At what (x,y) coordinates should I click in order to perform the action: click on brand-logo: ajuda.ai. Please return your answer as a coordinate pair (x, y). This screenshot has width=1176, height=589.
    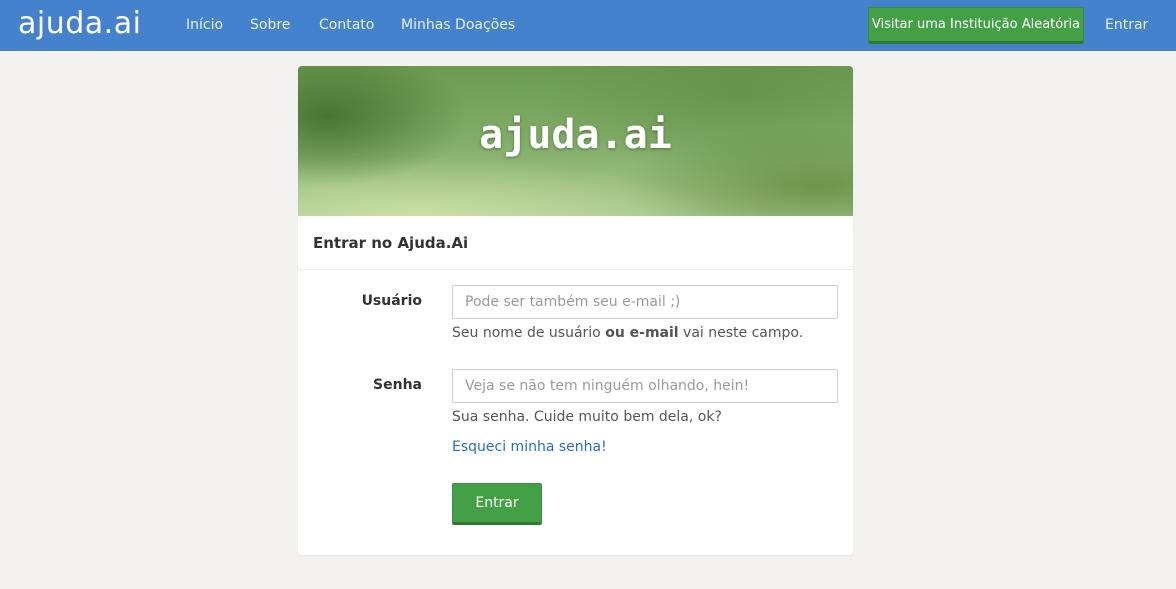
    Looking at the image, I should click on (79, 24).